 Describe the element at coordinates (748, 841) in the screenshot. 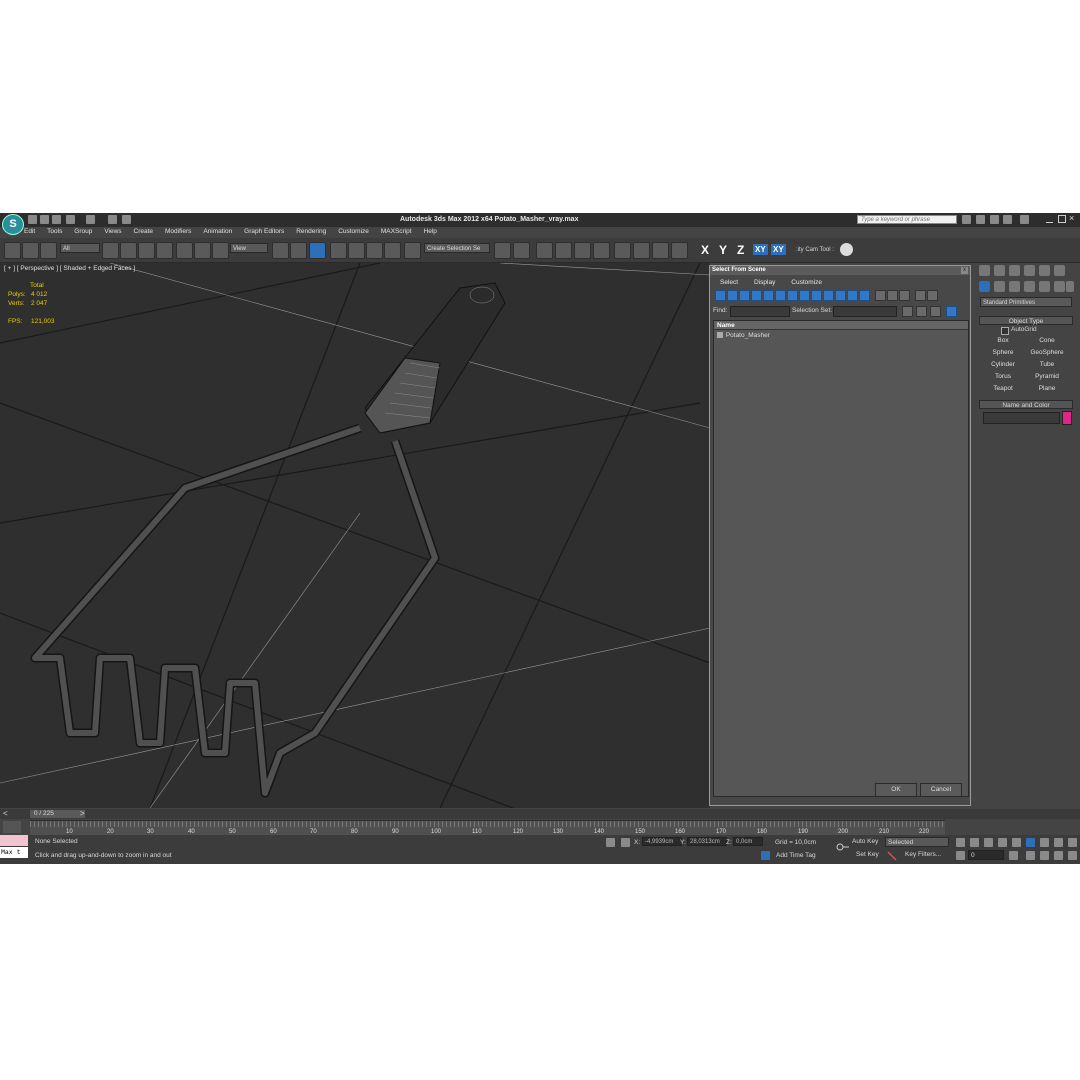

I see `z-coordinate-input: 0,0cm` at that location.